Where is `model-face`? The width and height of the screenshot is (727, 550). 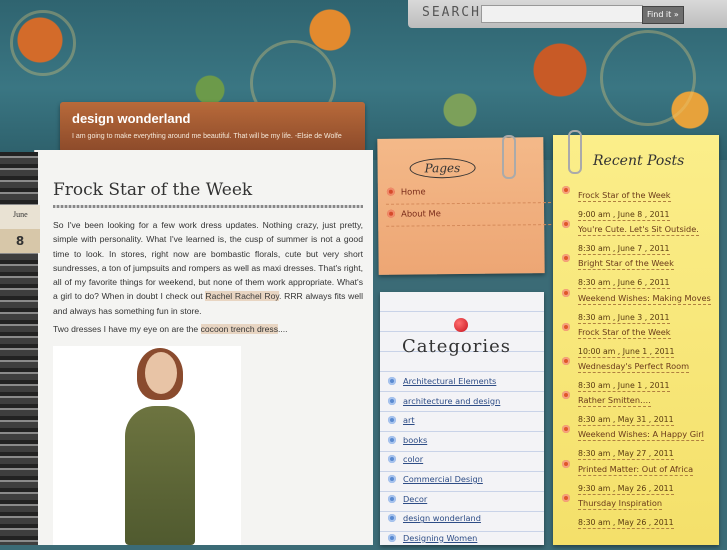
model-face is located at coordinates (161, 373).